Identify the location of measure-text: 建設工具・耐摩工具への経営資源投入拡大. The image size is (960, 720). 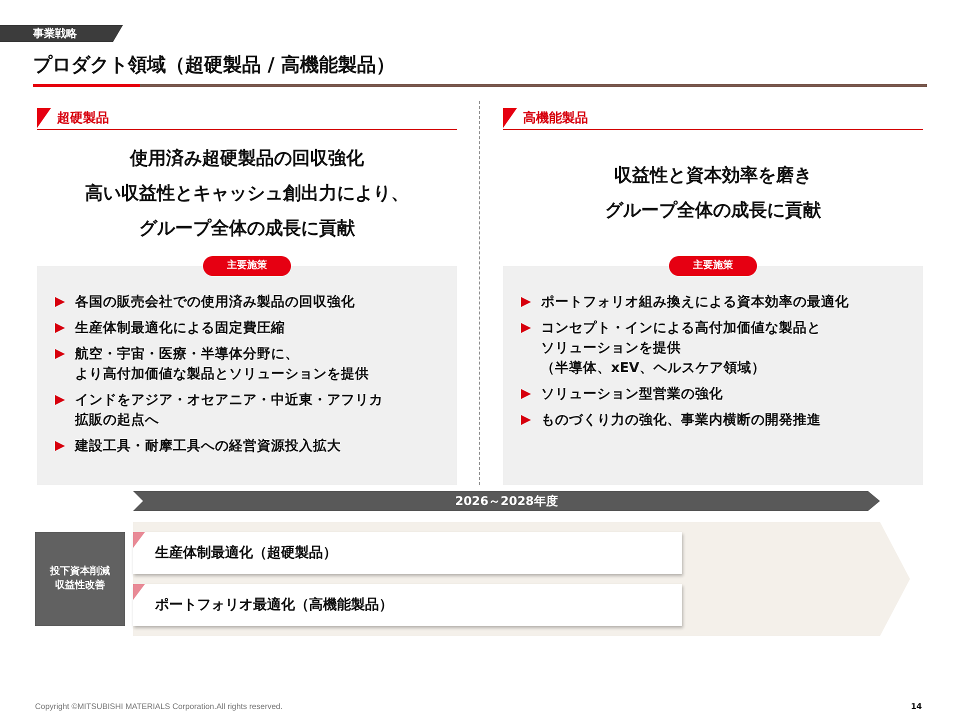
(208, 446).